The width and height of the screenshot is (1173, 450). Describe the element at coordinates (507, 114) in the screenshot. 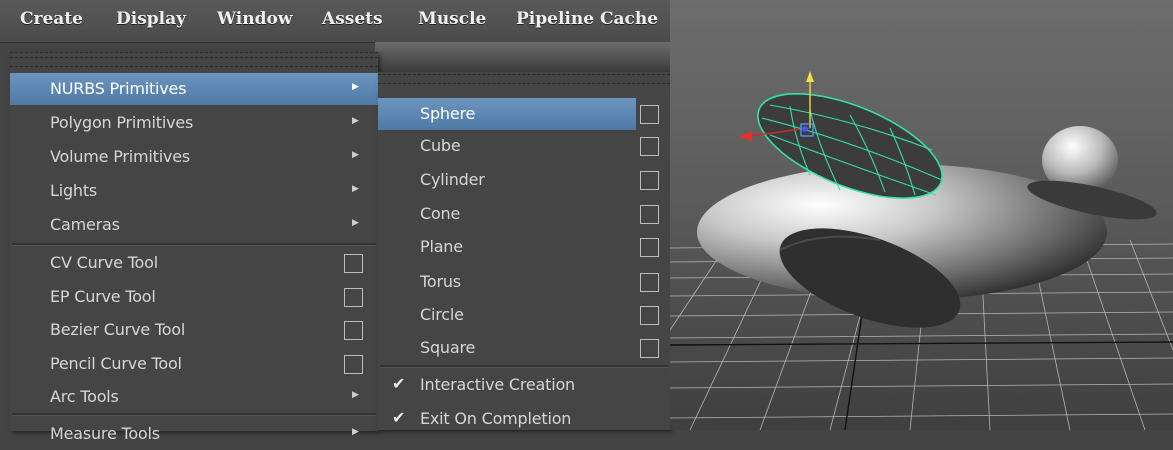

I see `submenu-item-sphere: Sphere` at that location.